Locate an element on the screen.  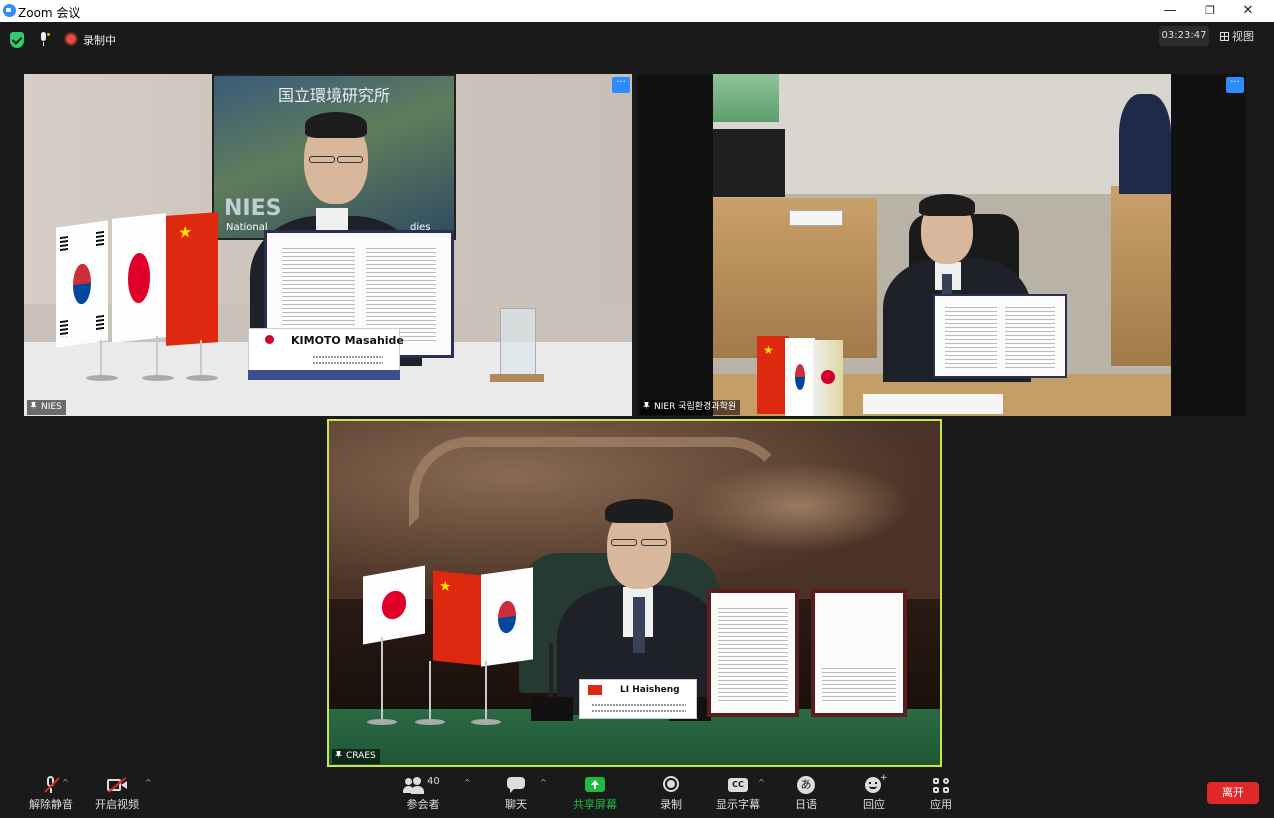
language-icon: あ is located at coordinates (806, 785).